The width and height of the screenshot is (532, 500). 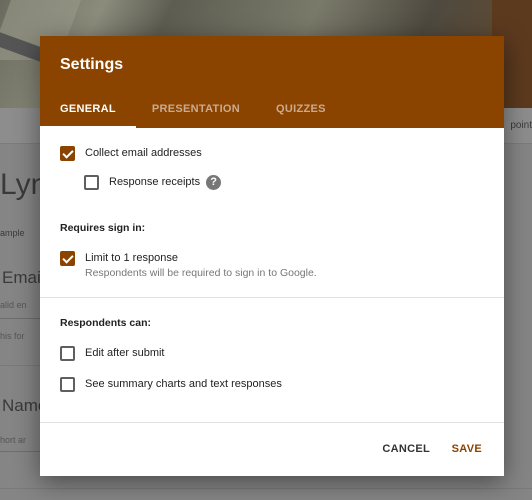 I want to click on see-summary-checkbox, so click(x=67, y=384).